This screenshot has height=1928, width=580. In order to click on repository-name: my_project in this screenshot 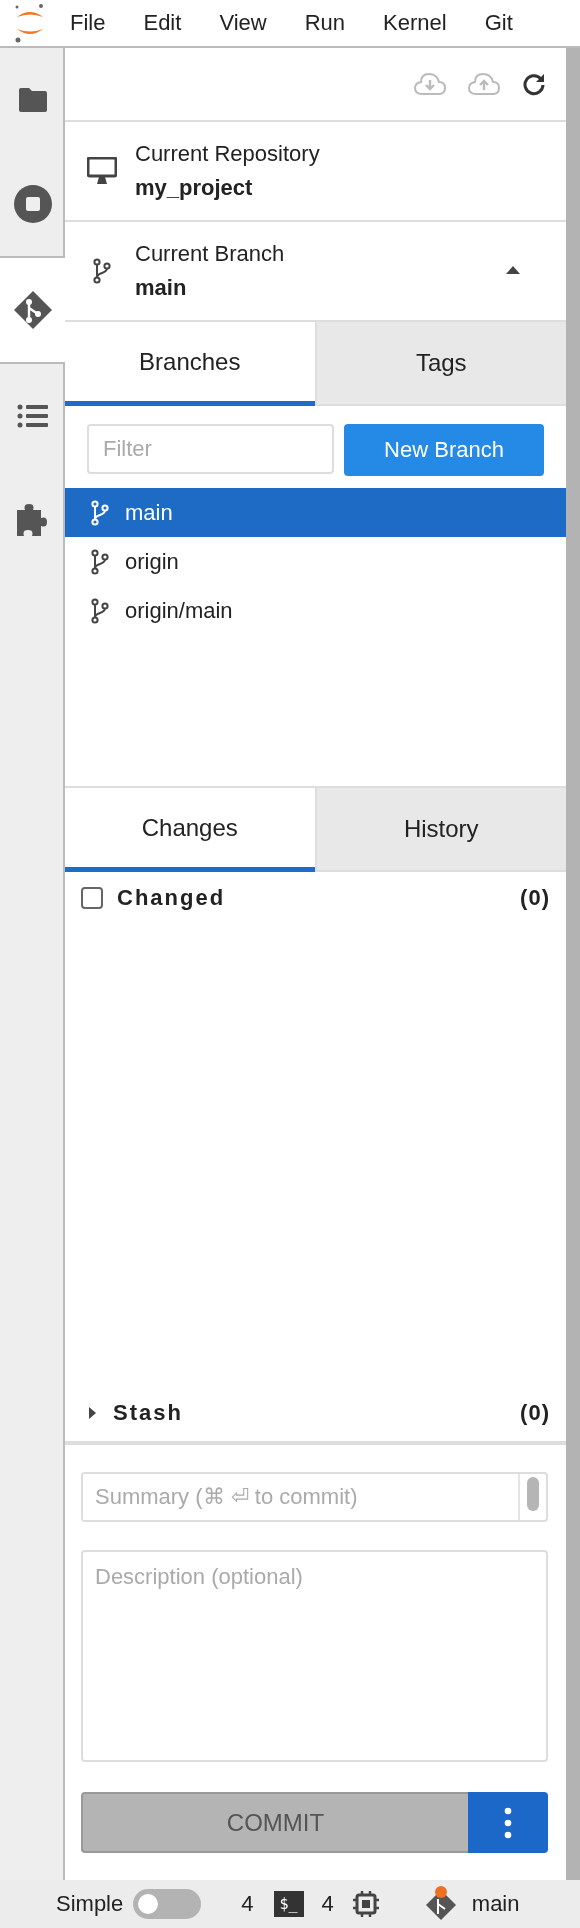, I will do `click(194, 188)`.